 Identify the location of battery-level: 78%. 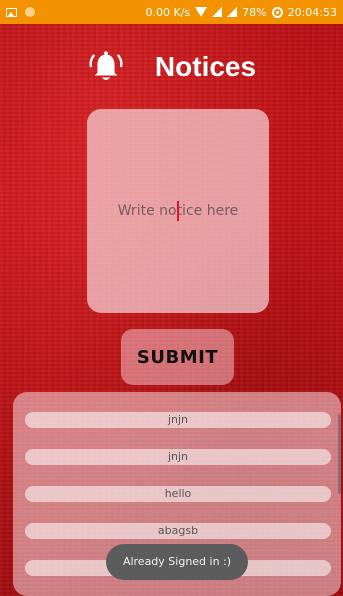
(254, 12).